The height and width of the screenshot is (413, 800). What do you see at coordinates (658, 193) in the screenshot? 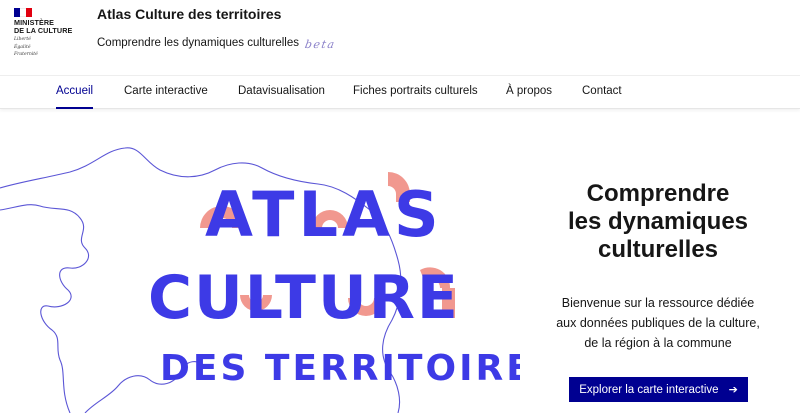
I see `hero-heading-line-1: Comprendre` at bounding box center [658, 193].